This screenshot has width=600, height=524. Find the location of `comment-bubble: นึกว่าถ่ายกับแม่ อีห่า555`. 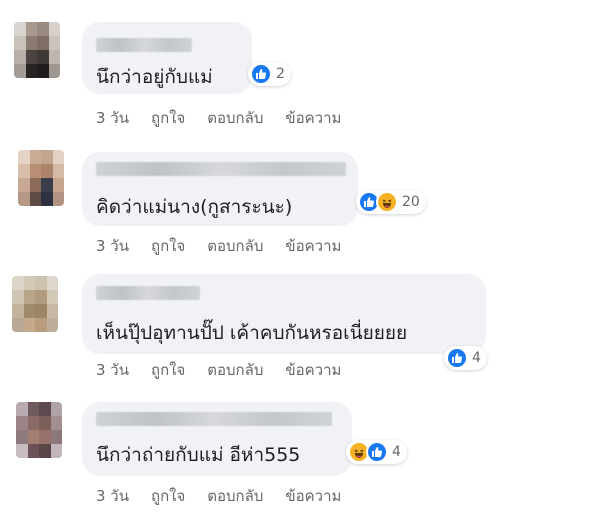

comment-bubble: นึกว่าถ่ายกับแม่ อีห่า555 is located at coordinates (217, 439).